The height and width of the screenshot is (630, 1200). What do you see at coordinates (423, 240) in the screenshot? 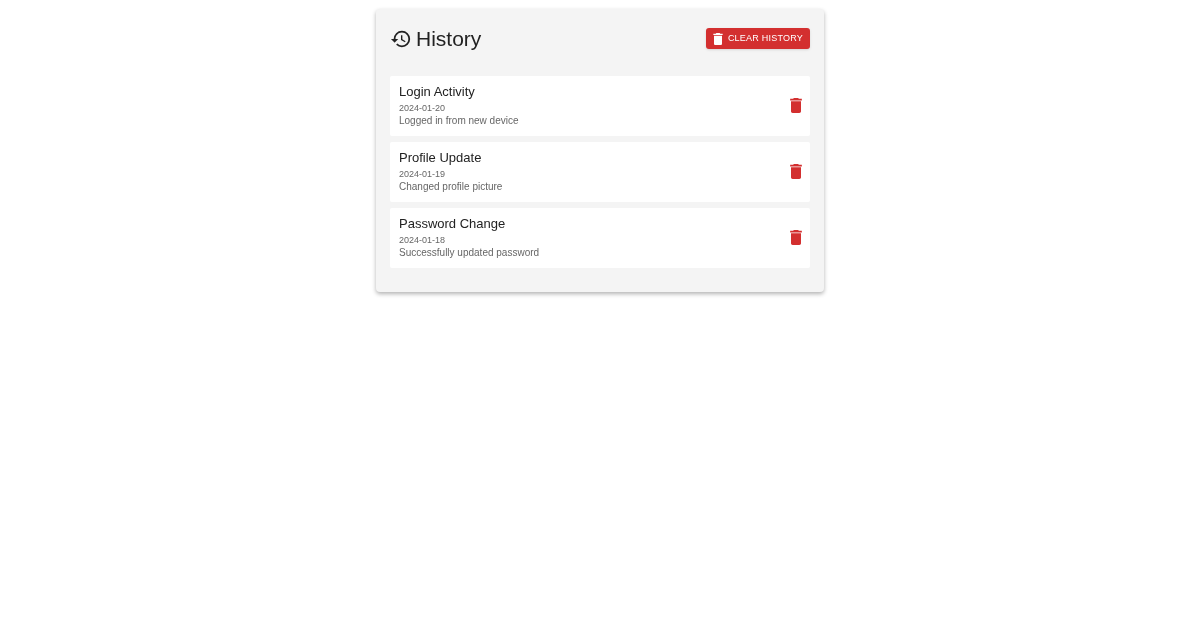
I see `entry-date: 2024-01-18` at bounding box center [423, 240].